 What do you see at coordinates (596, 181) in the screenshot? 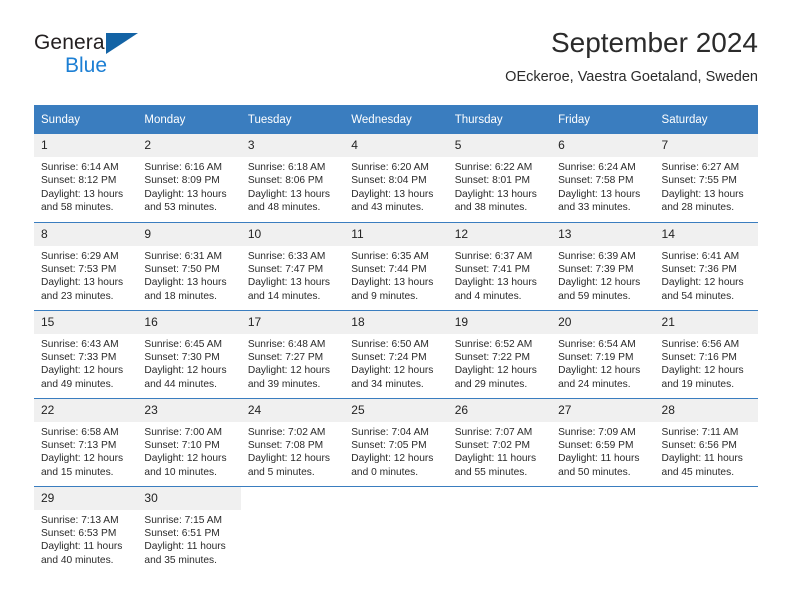
I see `sunset-text: Sunset: 7:58 PM` at bounding box center [596, 181].